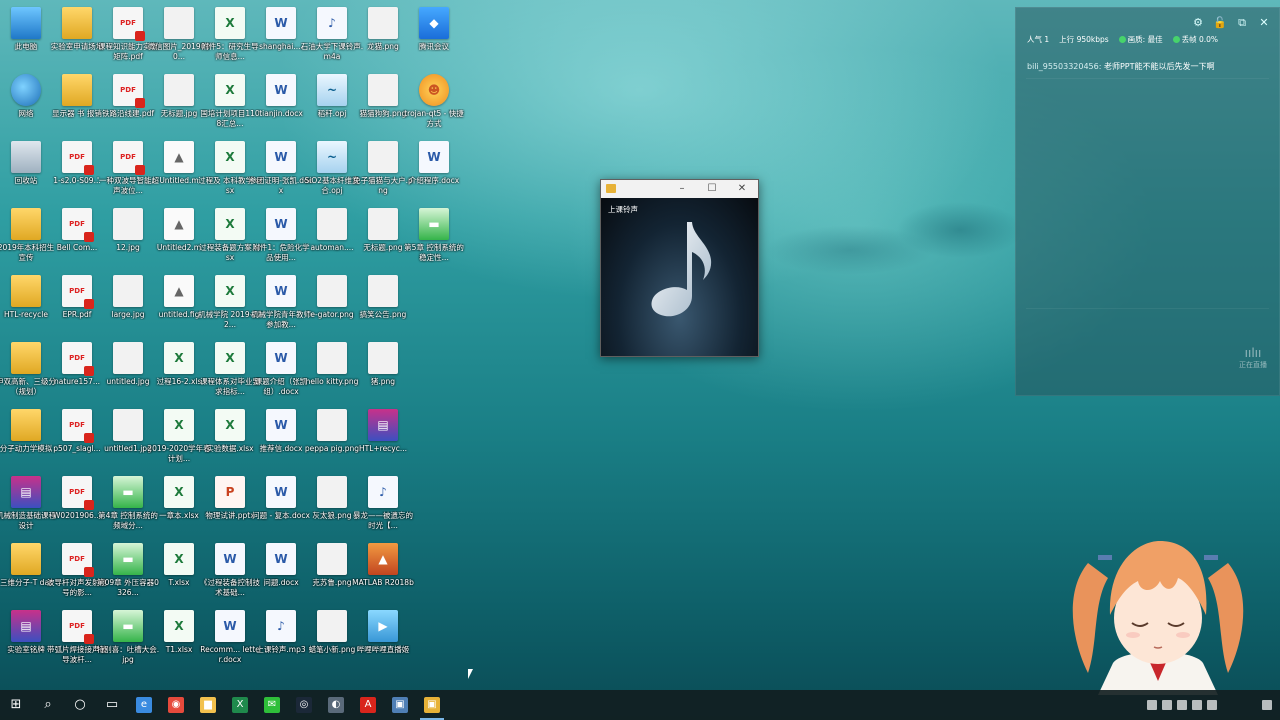 The image size is (1280, 720). I want to click on player-icon: ▣, so click(432, 705).